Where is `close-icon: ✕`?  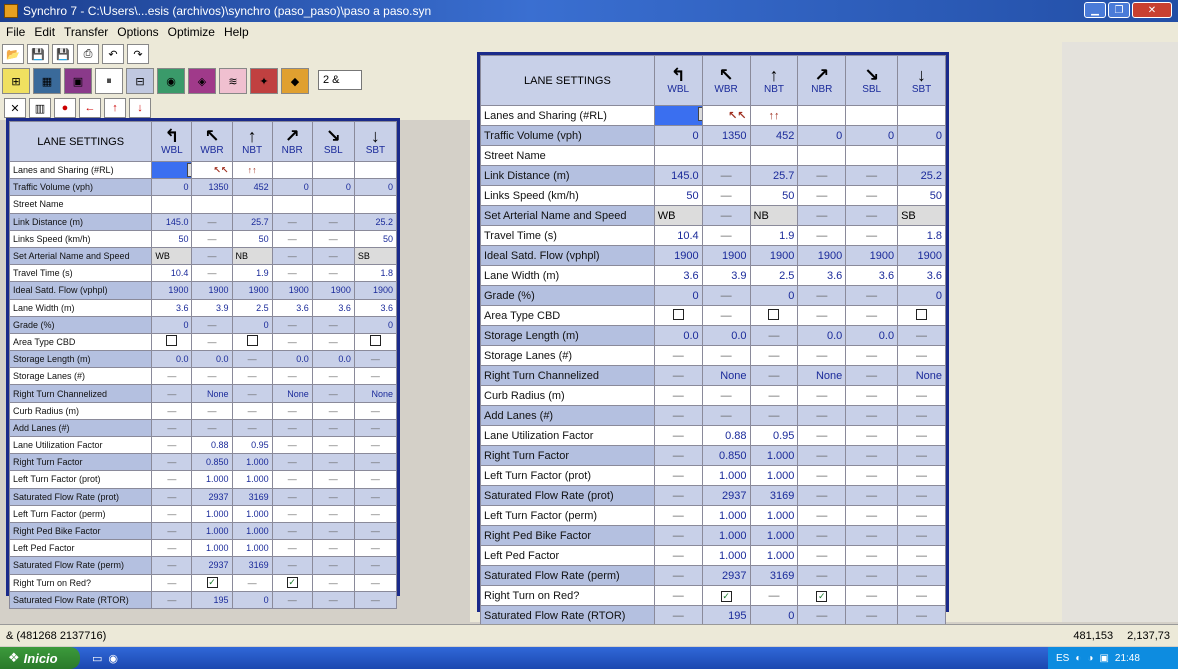
close-icon: ✕ is located at coordinates (1152, 10).